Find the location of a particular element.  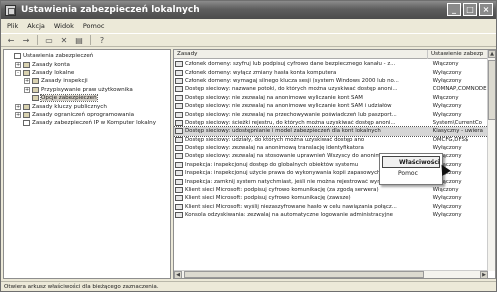

tree-node-label: Zasady inspekcji is located at coordinates (64, 81).